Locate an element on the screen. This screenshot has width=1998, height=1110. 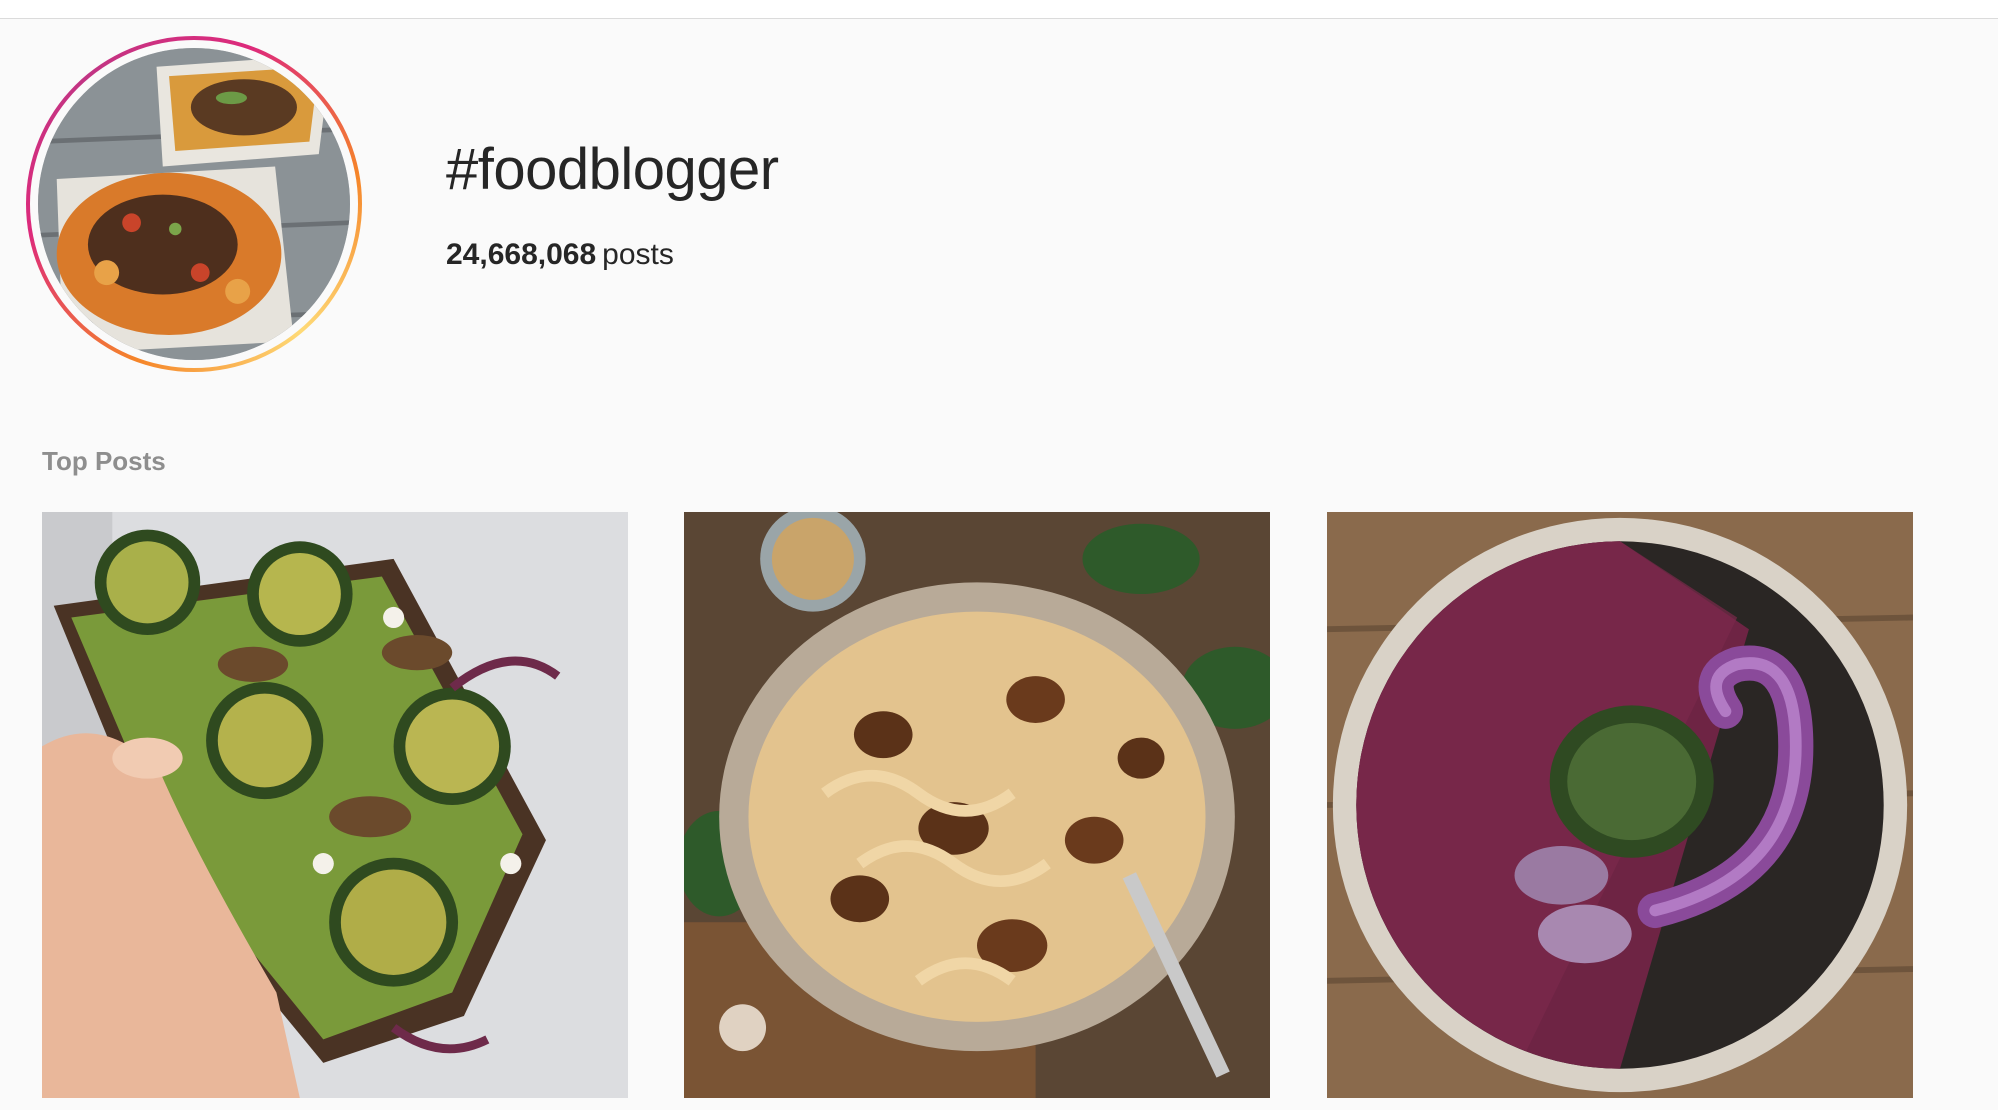
hashtag-avatar-image is located at coordinates (194, 204).